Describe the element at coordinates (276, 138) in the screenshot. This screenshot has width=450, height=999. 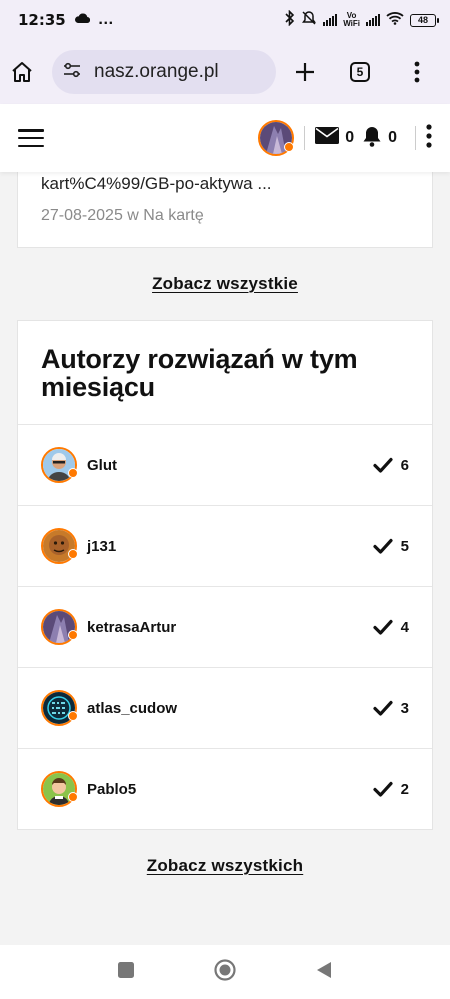
I see `user-avatar` at that location.